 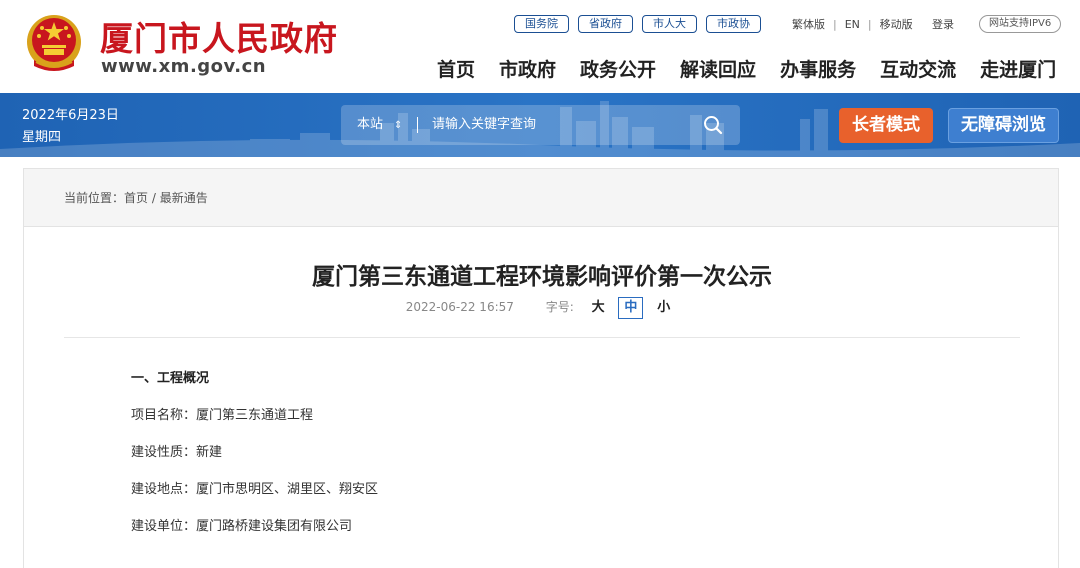 I want to click on national-emblem-icon, so click(x=54, y=44).